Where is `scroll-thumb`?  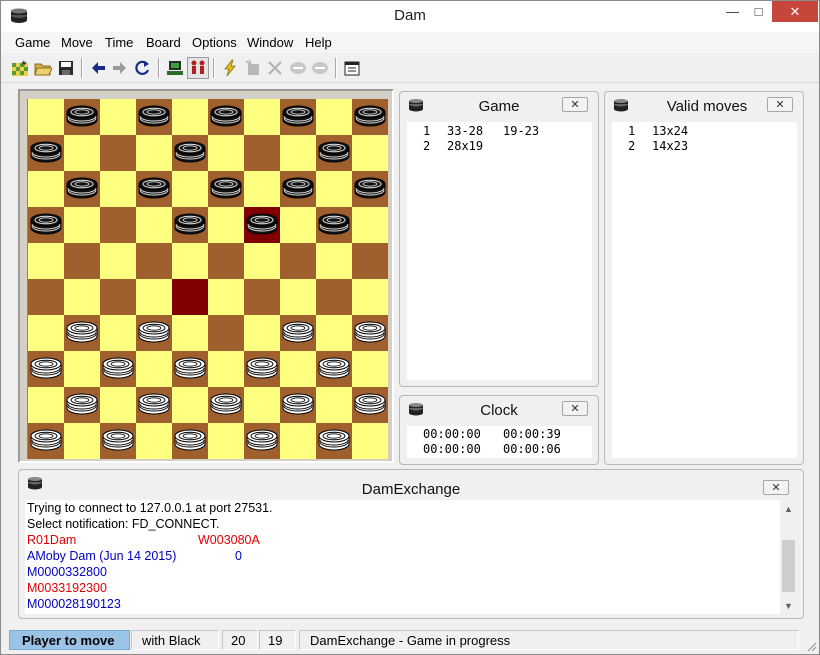 scroll-thumb is located at coordinates (788, 566).